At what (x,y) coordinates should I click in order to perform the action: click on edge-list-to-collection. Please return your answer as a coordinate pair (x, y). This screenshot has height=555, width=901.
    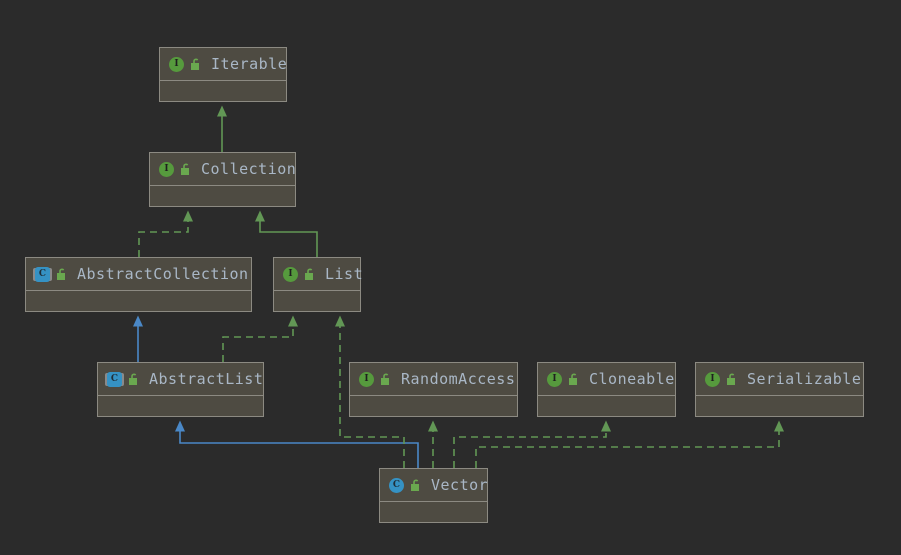
    Looking at the image, I should click on (286, 233).